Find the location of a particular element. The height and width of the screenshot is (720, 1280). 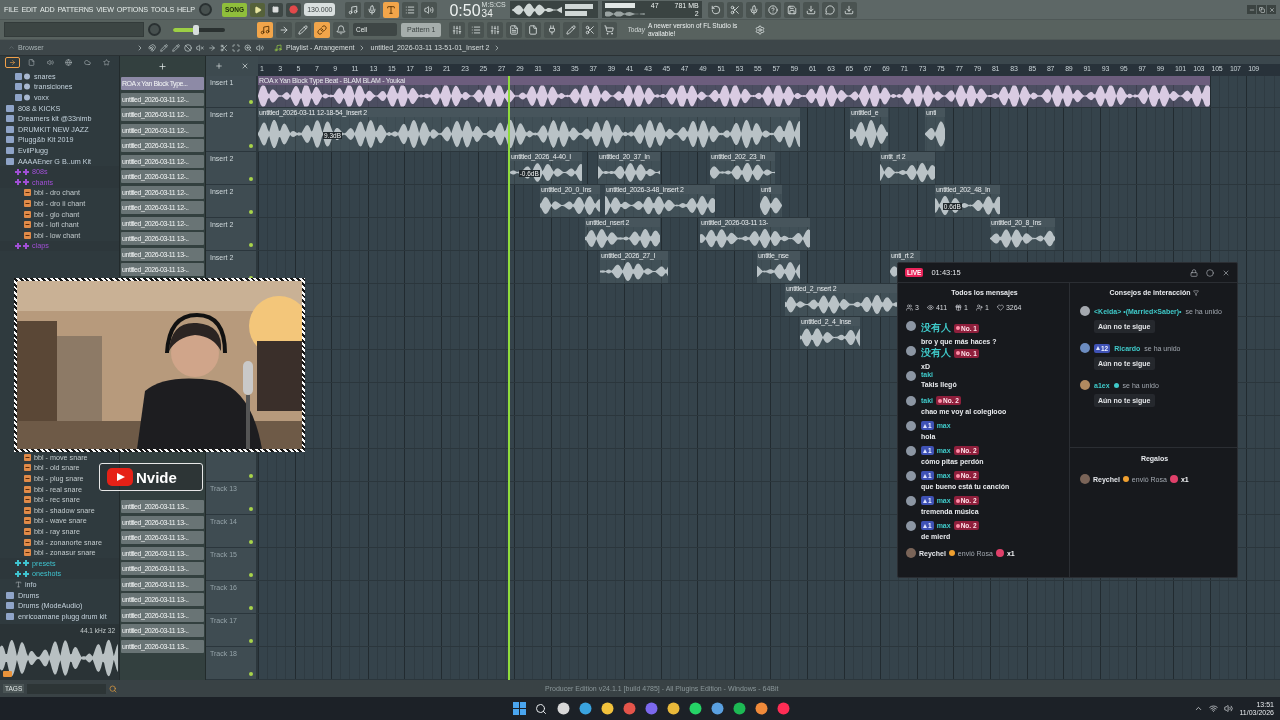

song-time: 0:50 is located at coordinates (465, 10).